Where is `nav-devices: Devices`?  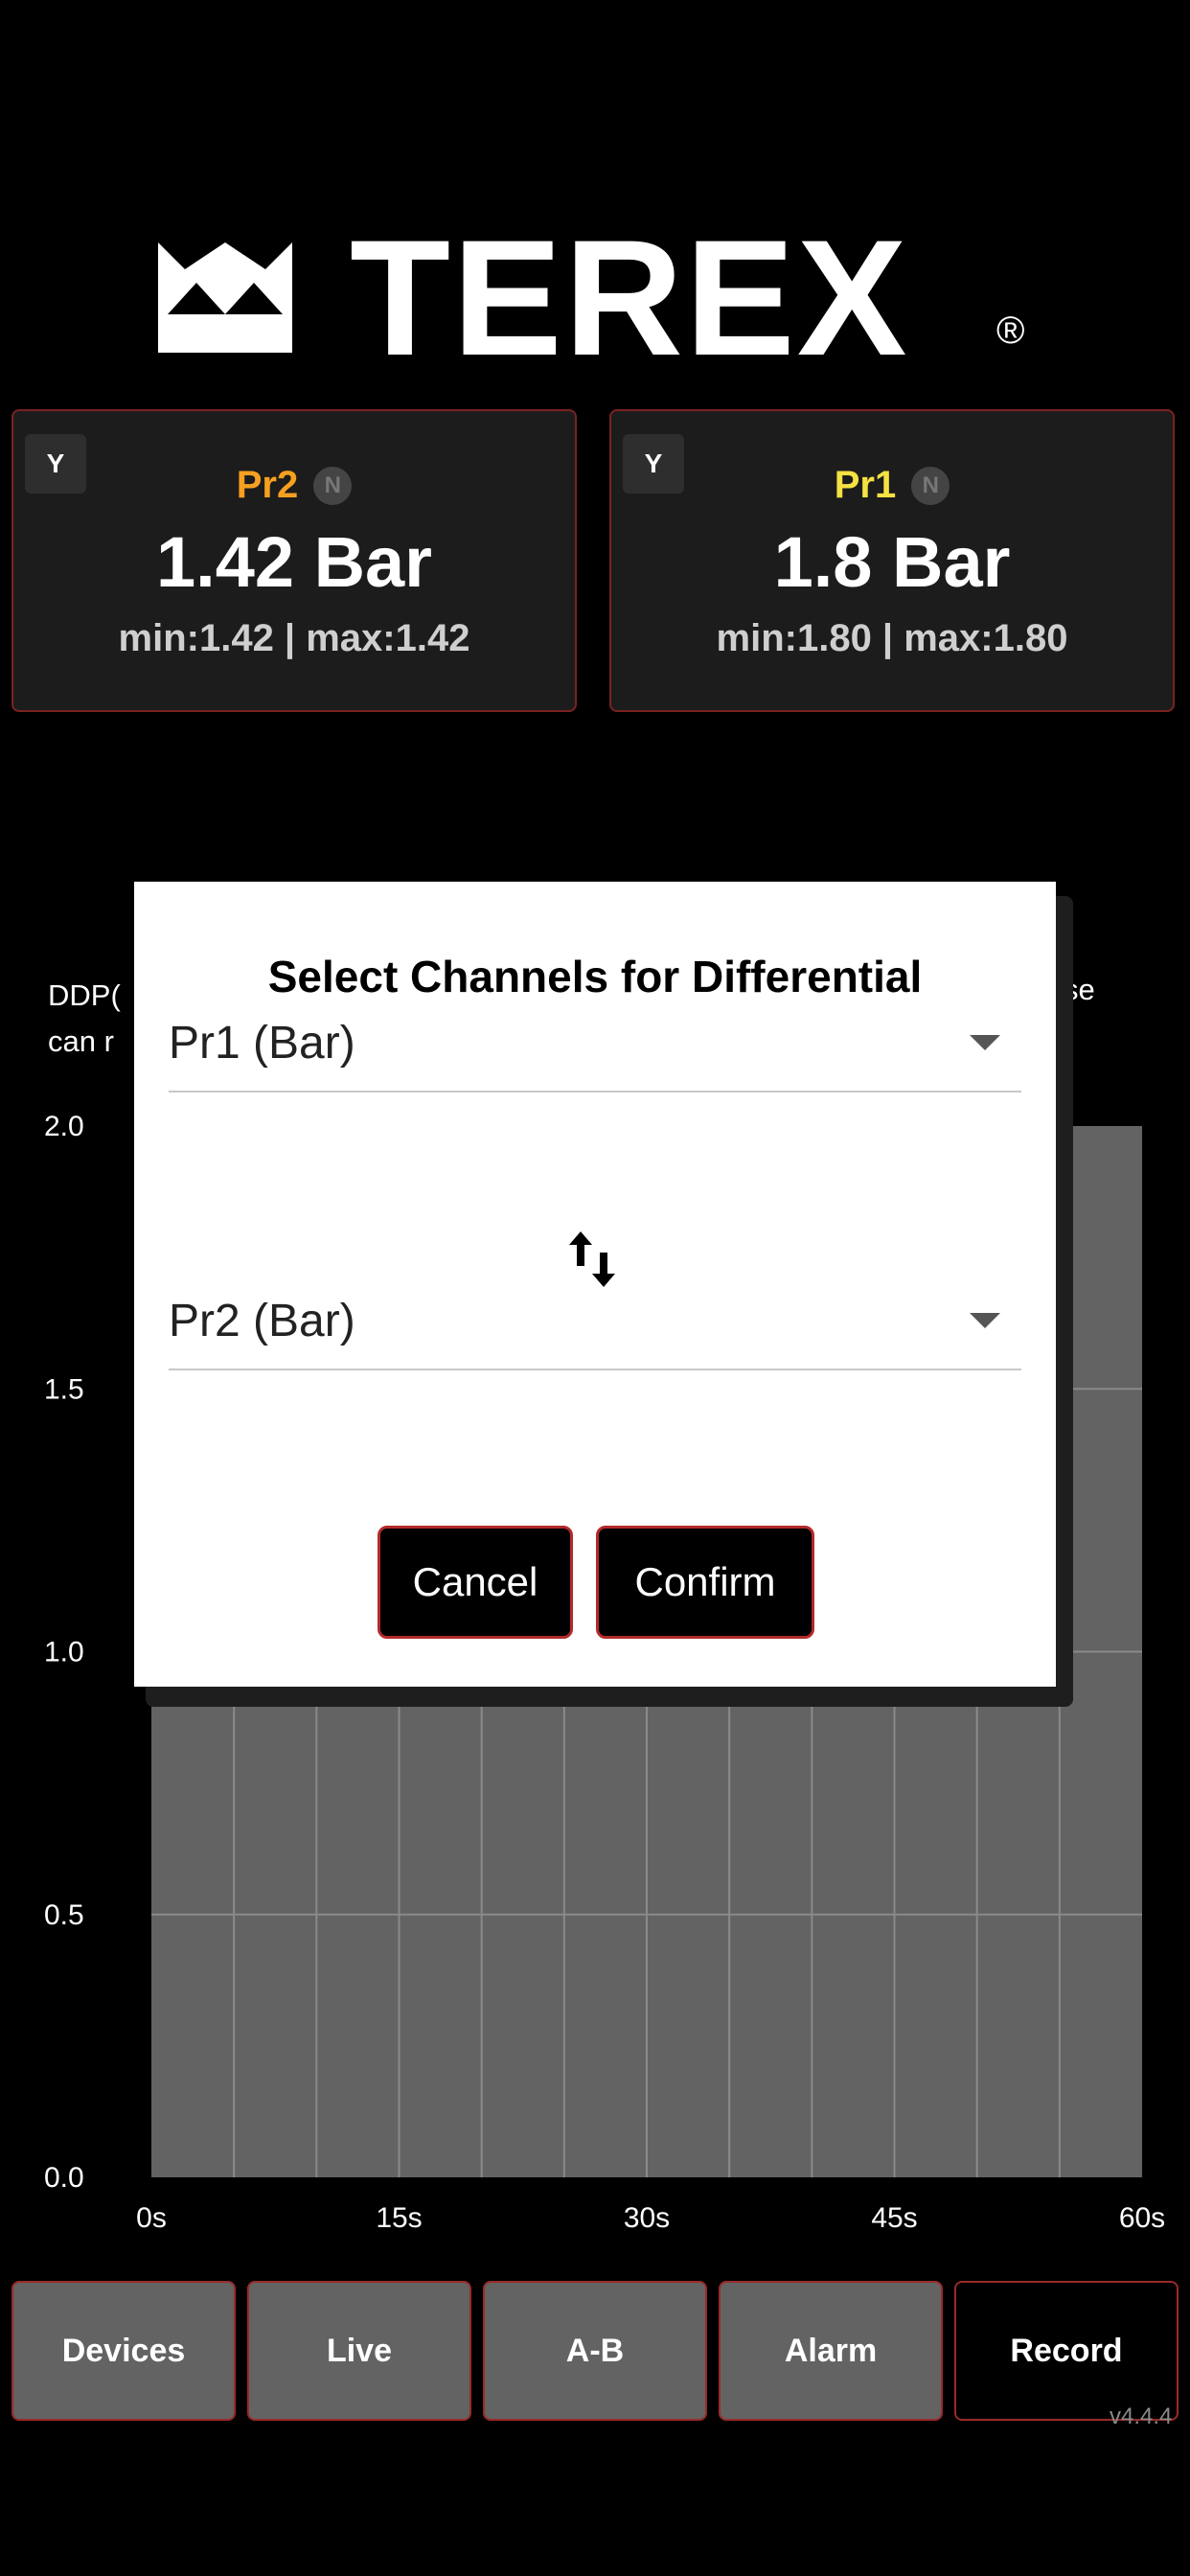
nav-devices: Devices is located at coordinates (124, 2351).